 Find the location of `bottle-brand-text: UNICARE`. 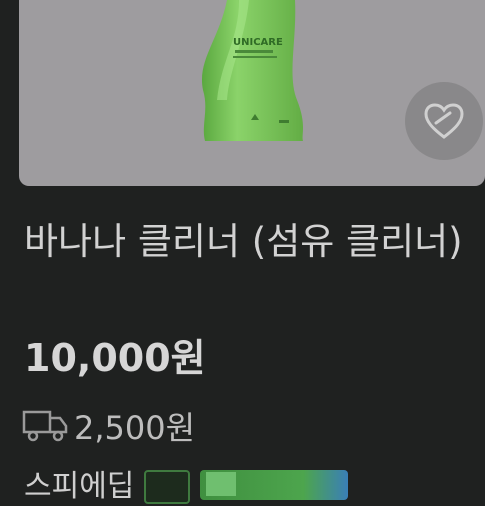

bottle-brand-text: UNICARE is located at coordinates (258, 42).